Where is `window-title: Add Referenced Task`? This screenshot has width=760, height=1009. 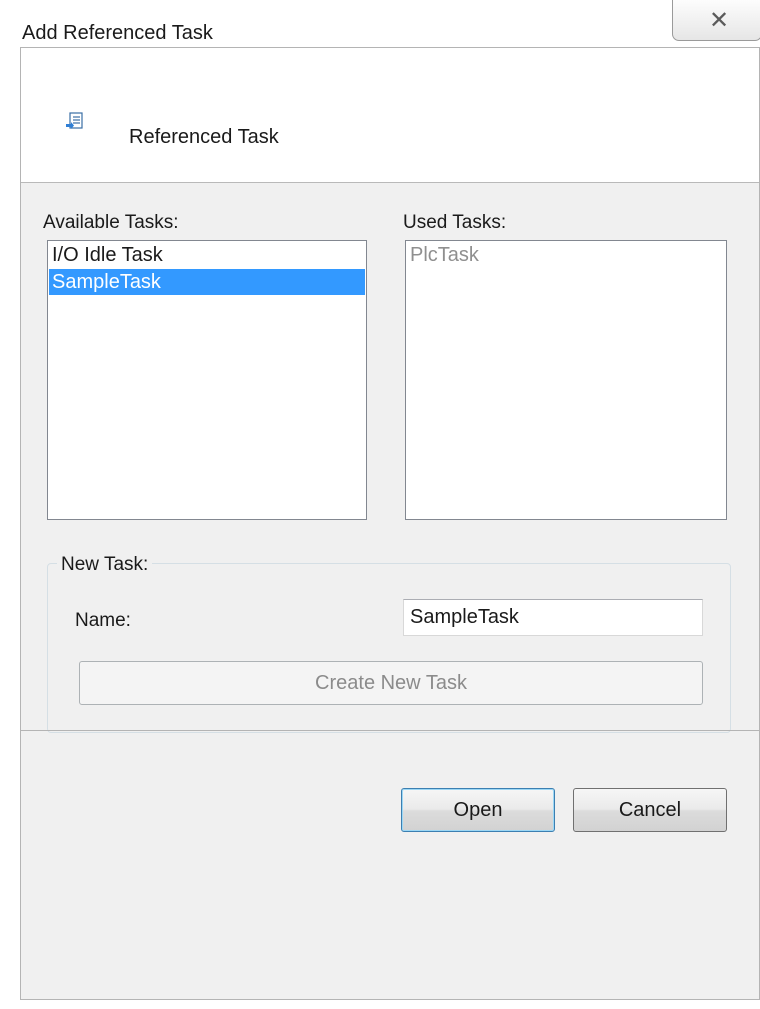 window-title: Add Referenced Task is located at coordinates (117, 33).